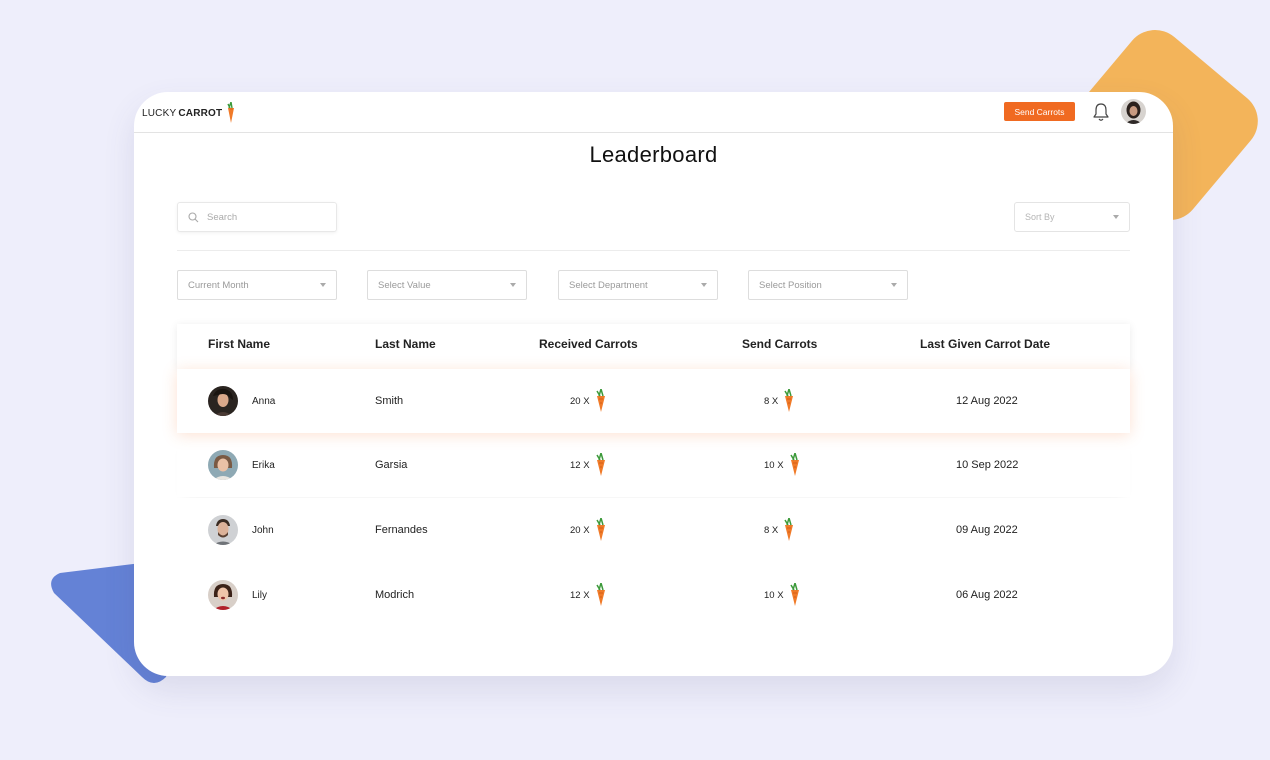 This screenshot has height=760, width=1270. Describe the element at coordinates (987, 465) in the screenshot. I see `last-given-date: 10 Sep 2022` at that location.